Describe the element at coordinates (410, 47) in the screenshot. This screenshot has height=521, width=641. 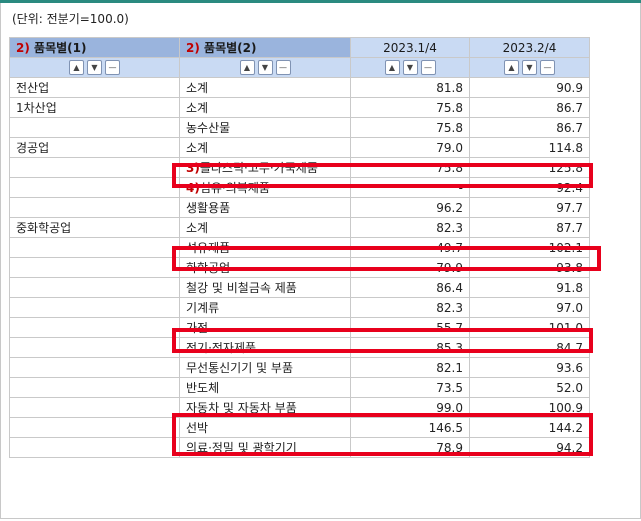
I see `header-period-1: 2023.1/4` at that location.